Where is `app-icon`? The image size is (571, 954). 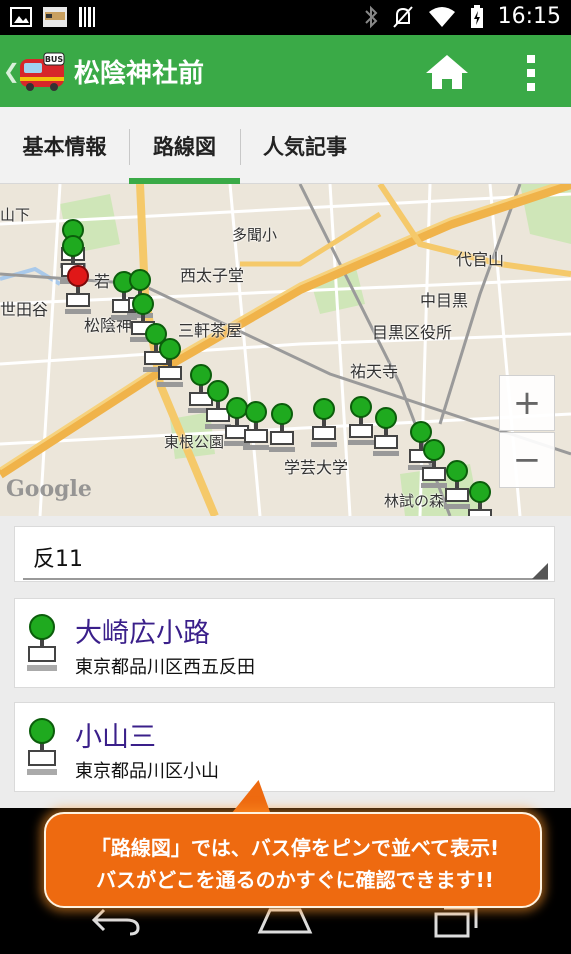 app-icon is located at coordinates (55, 17).